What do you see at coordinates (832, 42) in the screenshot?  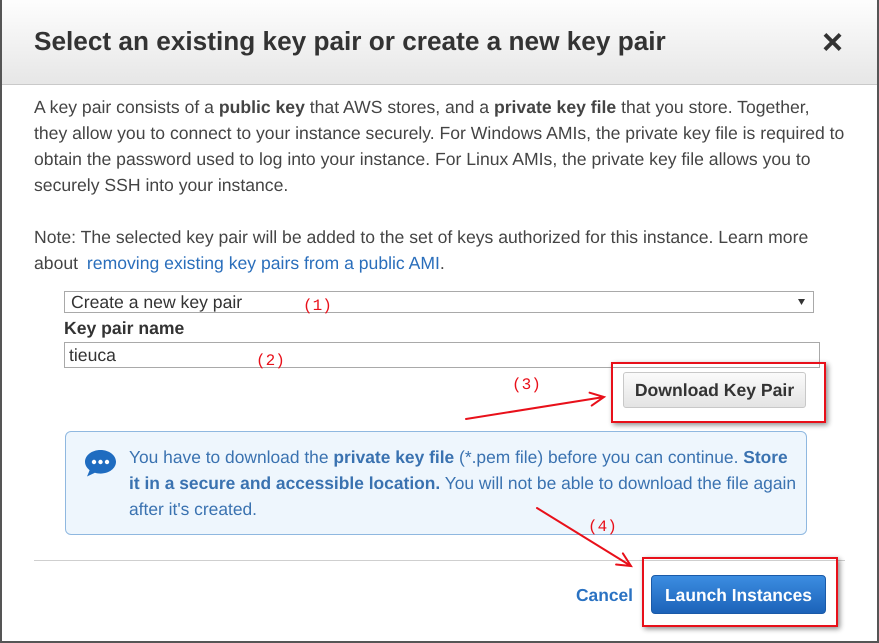 I see `close-button: ×` at bounding box center [832, 42].